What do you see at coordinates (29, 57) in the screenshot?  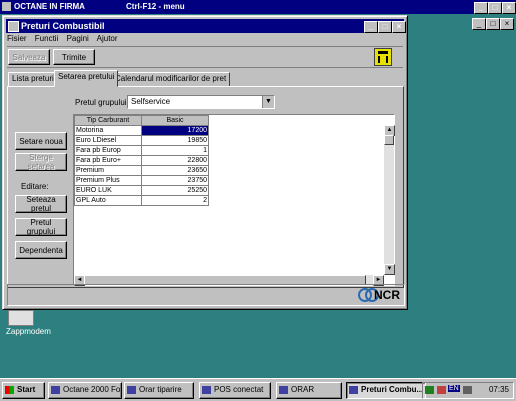 I see `save-button: Salveaza` at bounding box center [29, 57].